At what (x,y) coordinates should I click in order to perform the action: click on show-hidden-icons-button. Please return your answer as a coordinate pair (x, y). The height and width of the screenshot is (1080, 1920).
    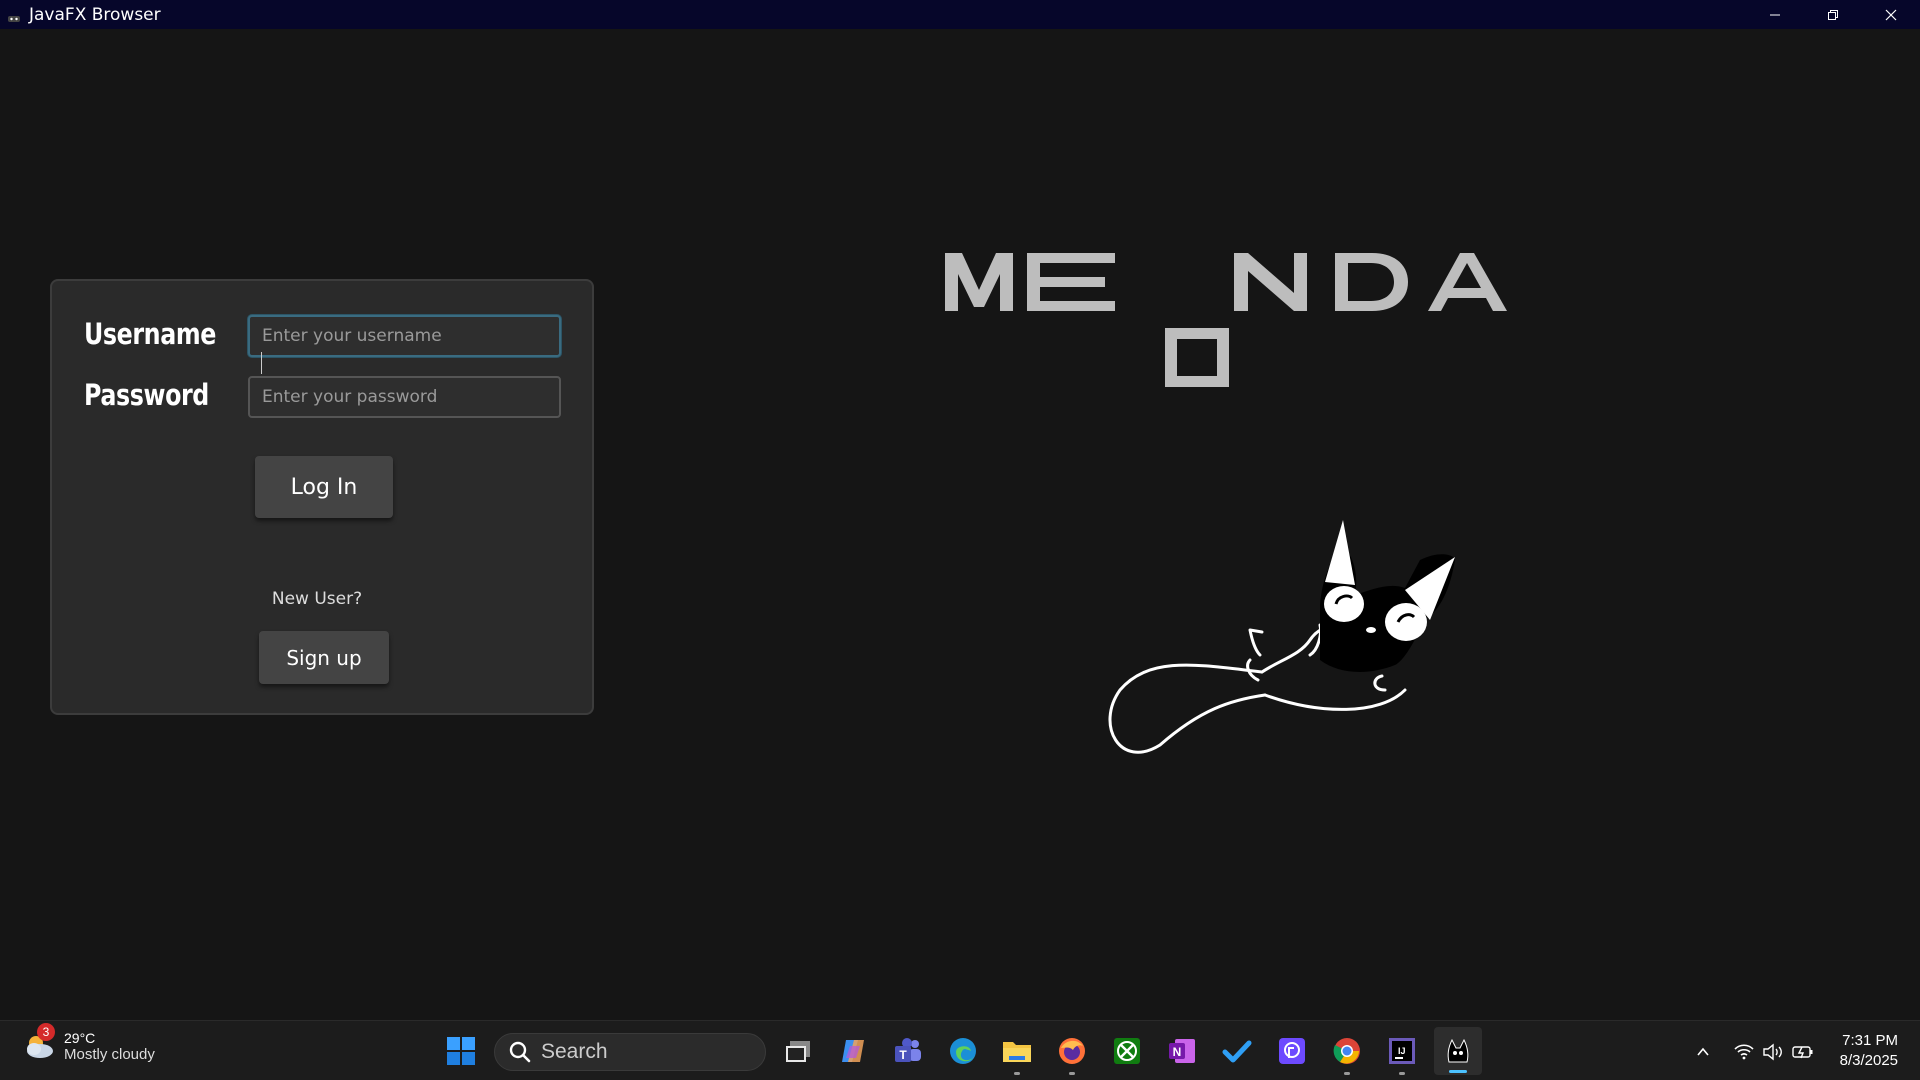
    Looking at the image, I should click on (1703, 1052).